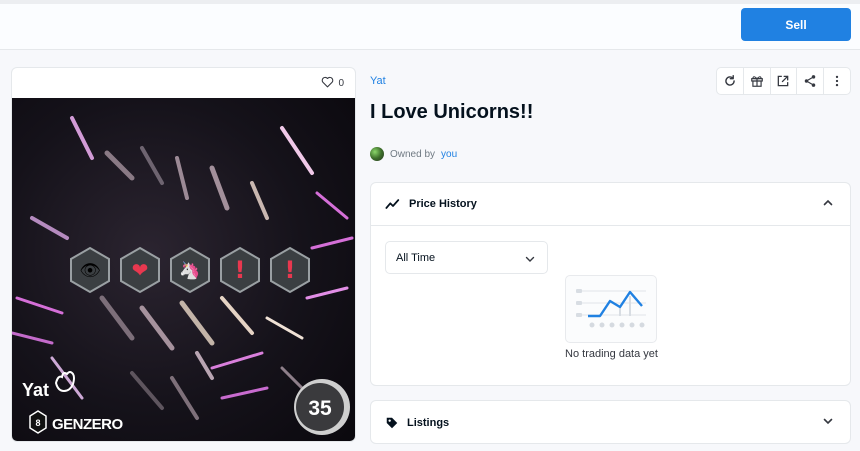 This screenshot has width=860, height=451. What do you see at coordinates (341, 83) in the screenshot?
I see `favorites-count: 0` at bounding box center [341, 83].